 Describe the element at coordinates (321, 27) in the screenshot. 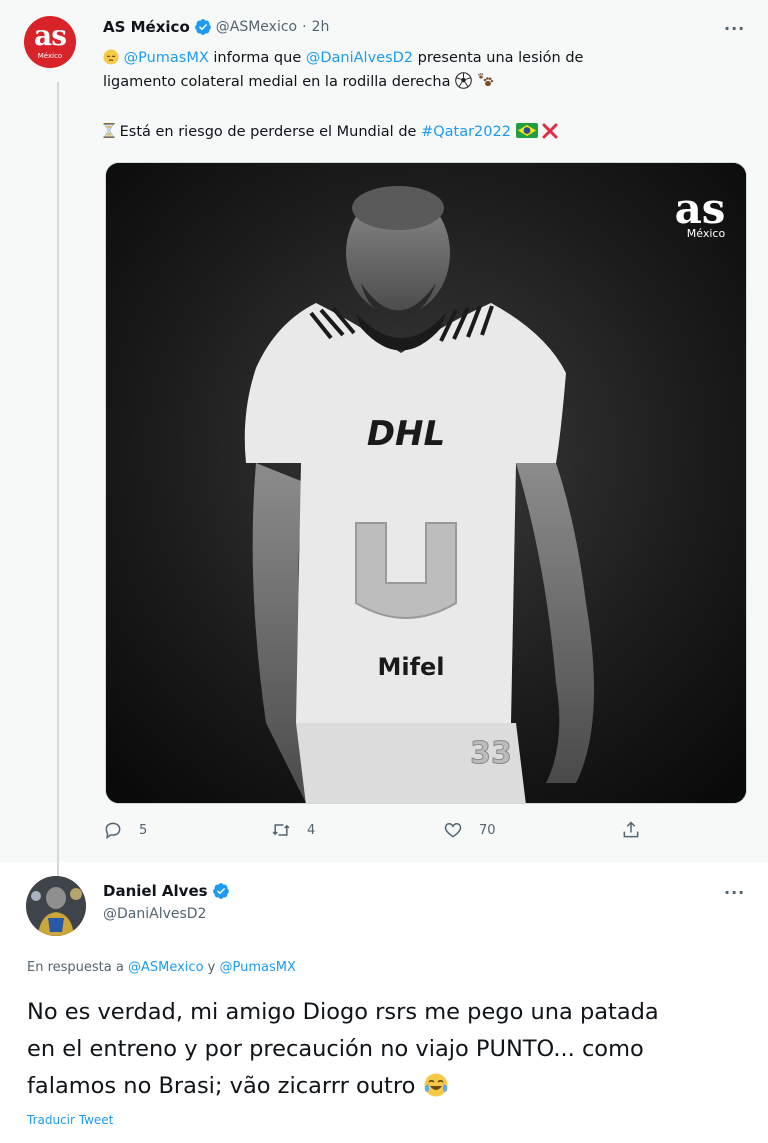

I see `tweet-time: 2h` at that location.